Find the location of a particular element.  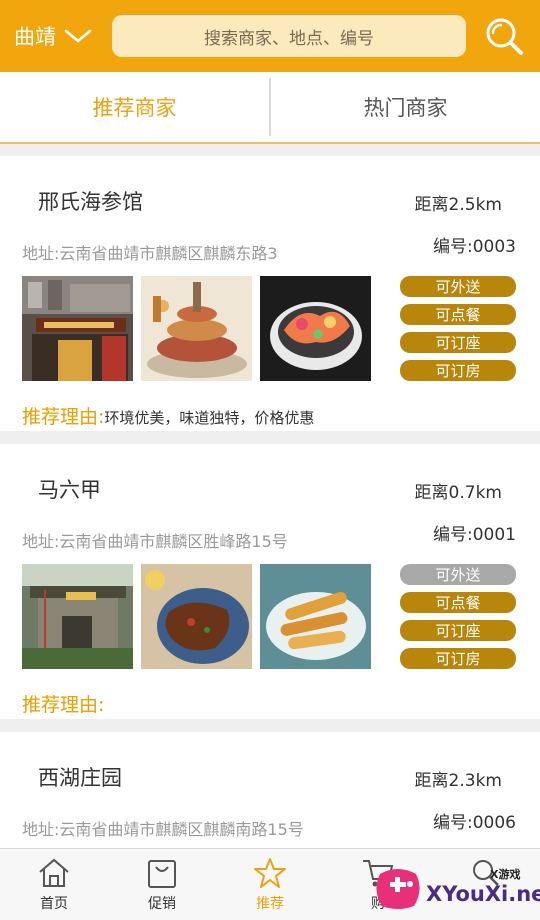

watermark: X游戏 XYouXi.net is located at coordinates (455, 888).